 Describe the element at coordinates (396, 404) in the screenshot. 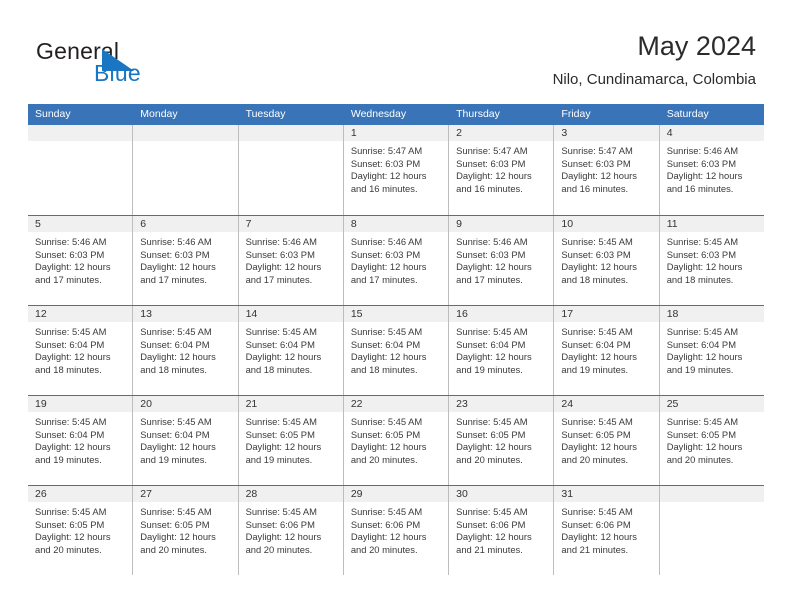

I see `day-number: 22` at that location.